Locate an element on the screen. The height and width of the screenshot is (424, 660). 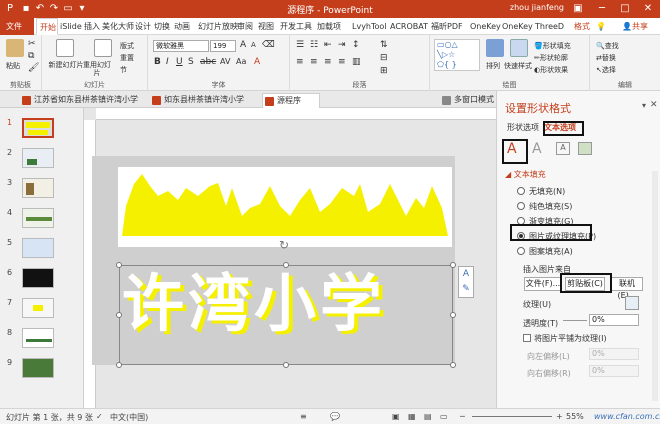
transparency-slider is located at coordinates (575, 320).